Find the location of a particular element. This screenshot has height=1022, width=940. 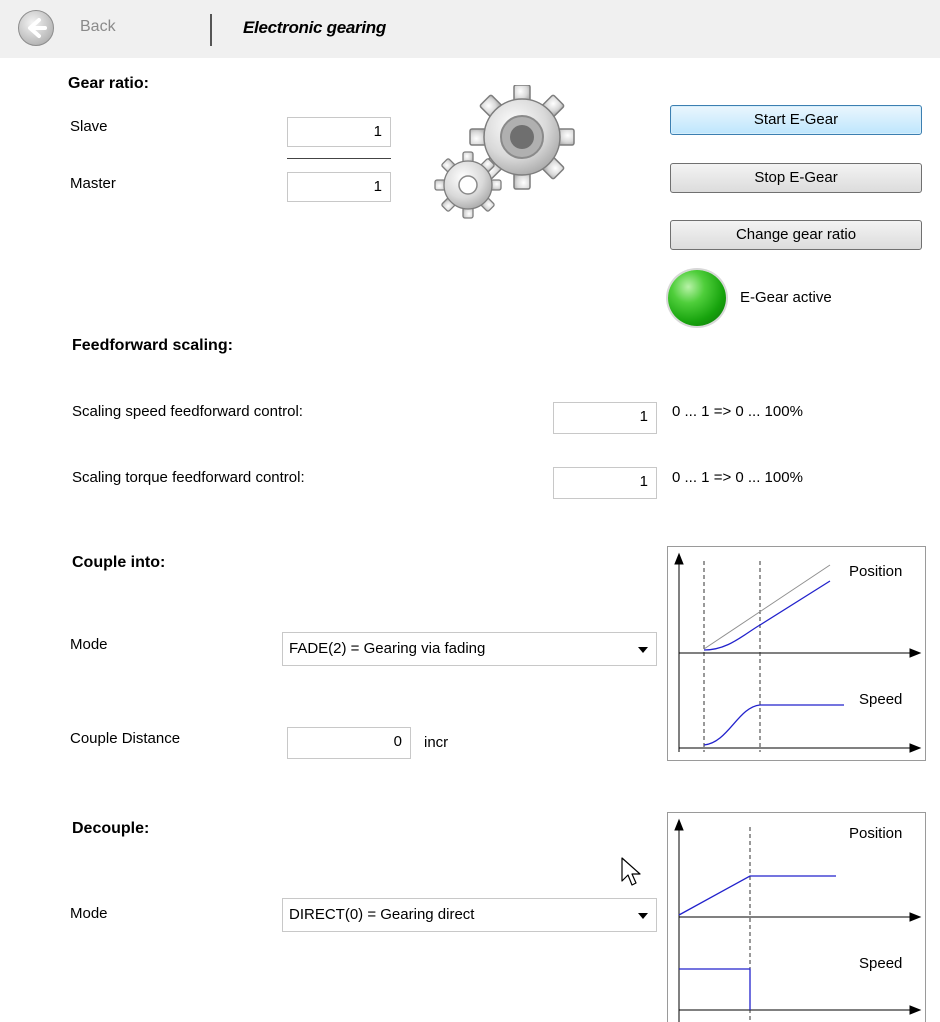

couple-speed-x-arrow-icon is located at coordinates (915, 748).